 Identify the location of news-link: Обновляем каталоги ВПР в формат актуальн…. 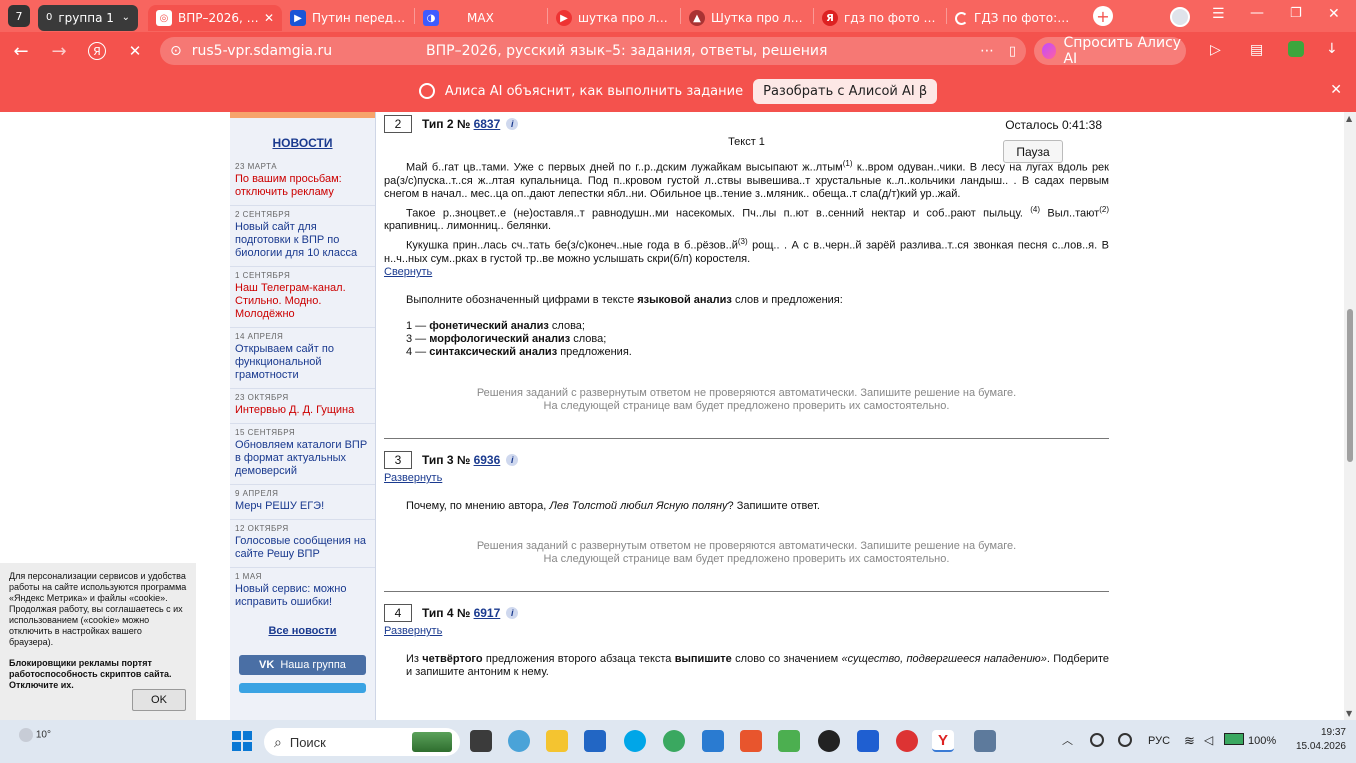
(303, 458).